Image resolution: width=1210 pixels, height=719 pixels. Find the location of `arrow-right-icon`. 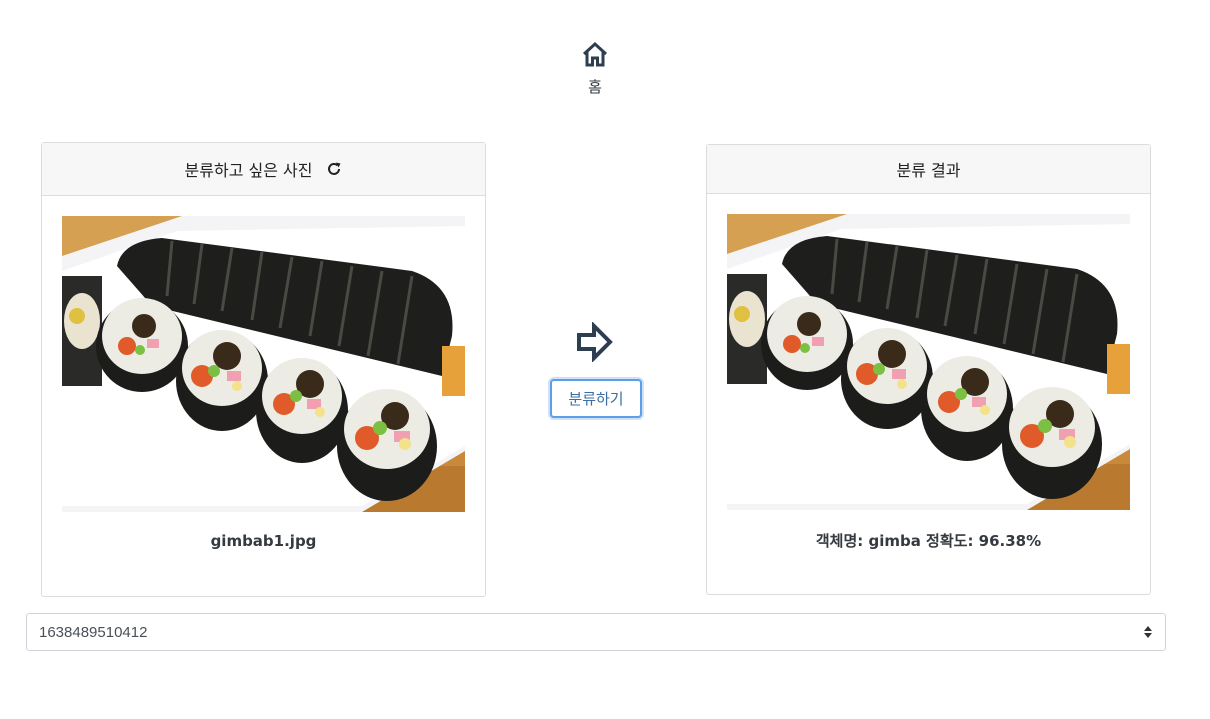

arrow-right-icon is located at coordinates (595, 343).